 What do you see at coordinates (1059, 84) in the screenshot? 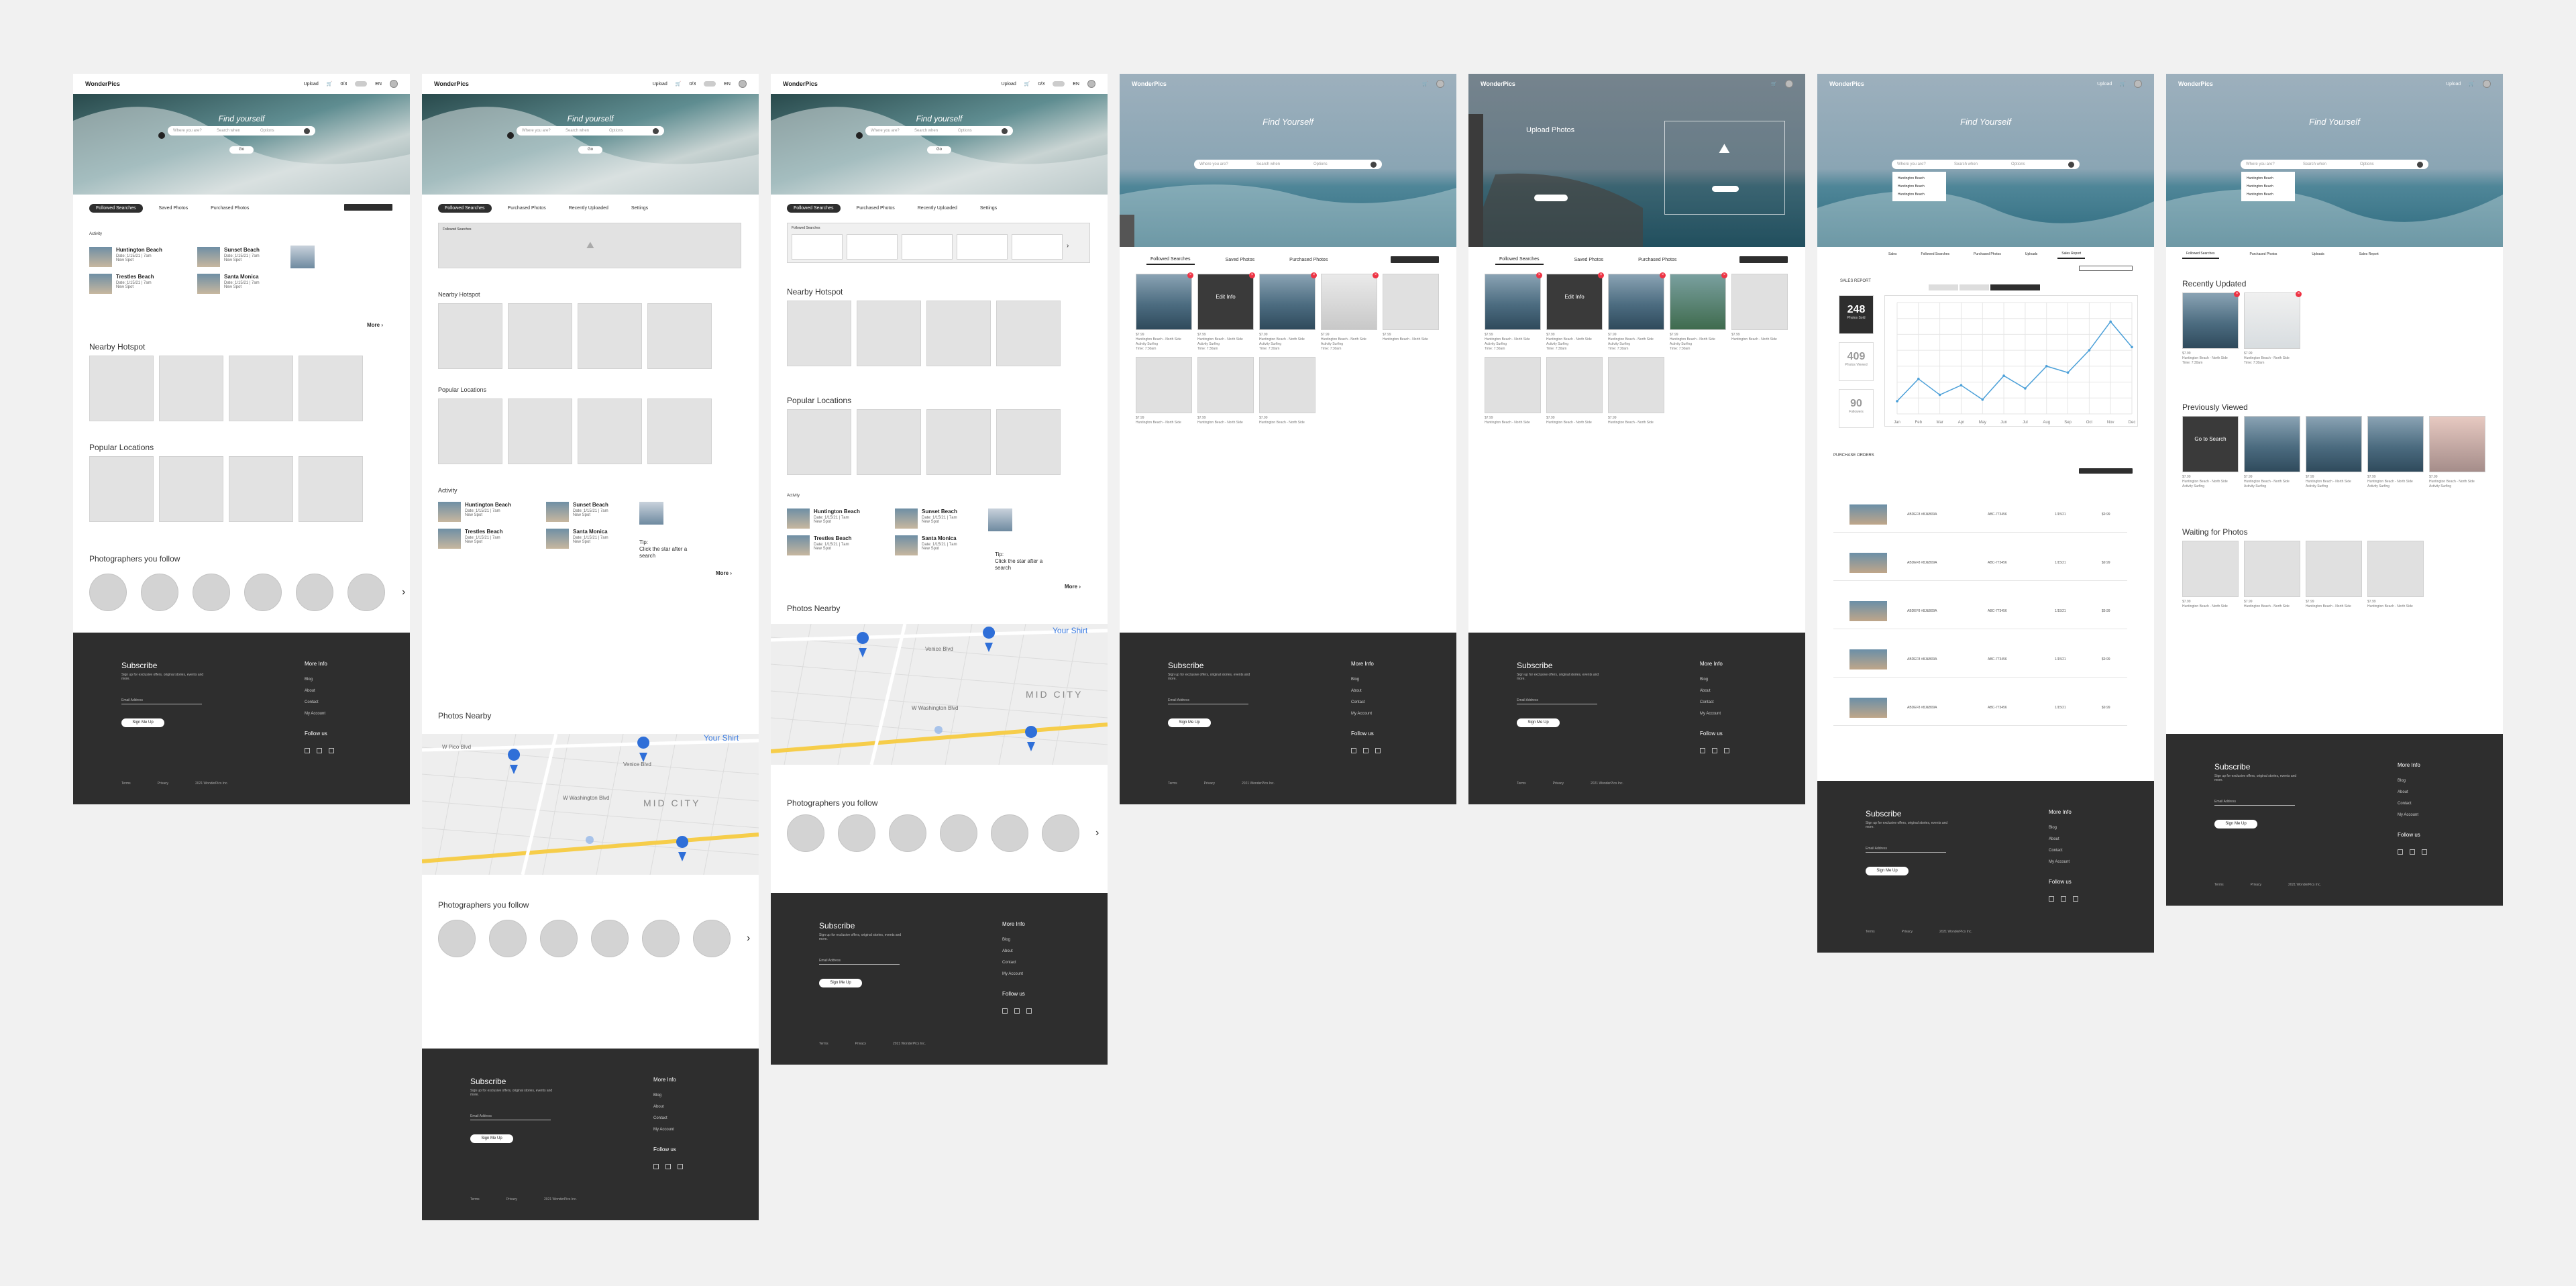
I see `toggle` at bounding box center [1059, 84].